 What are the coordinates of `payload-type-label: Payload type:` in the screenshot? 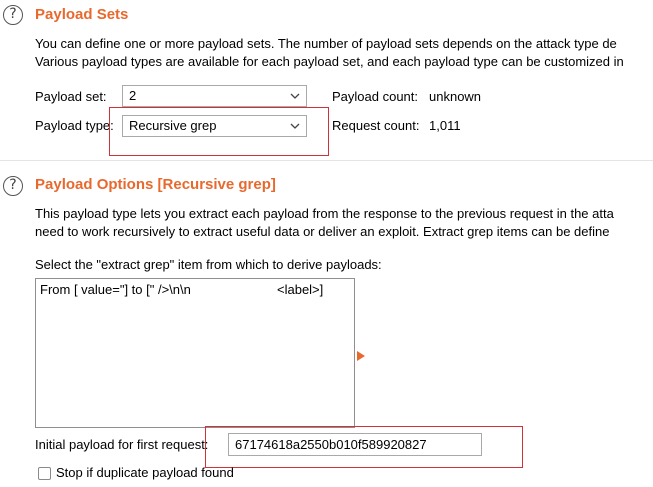 It's located at (74, 125).